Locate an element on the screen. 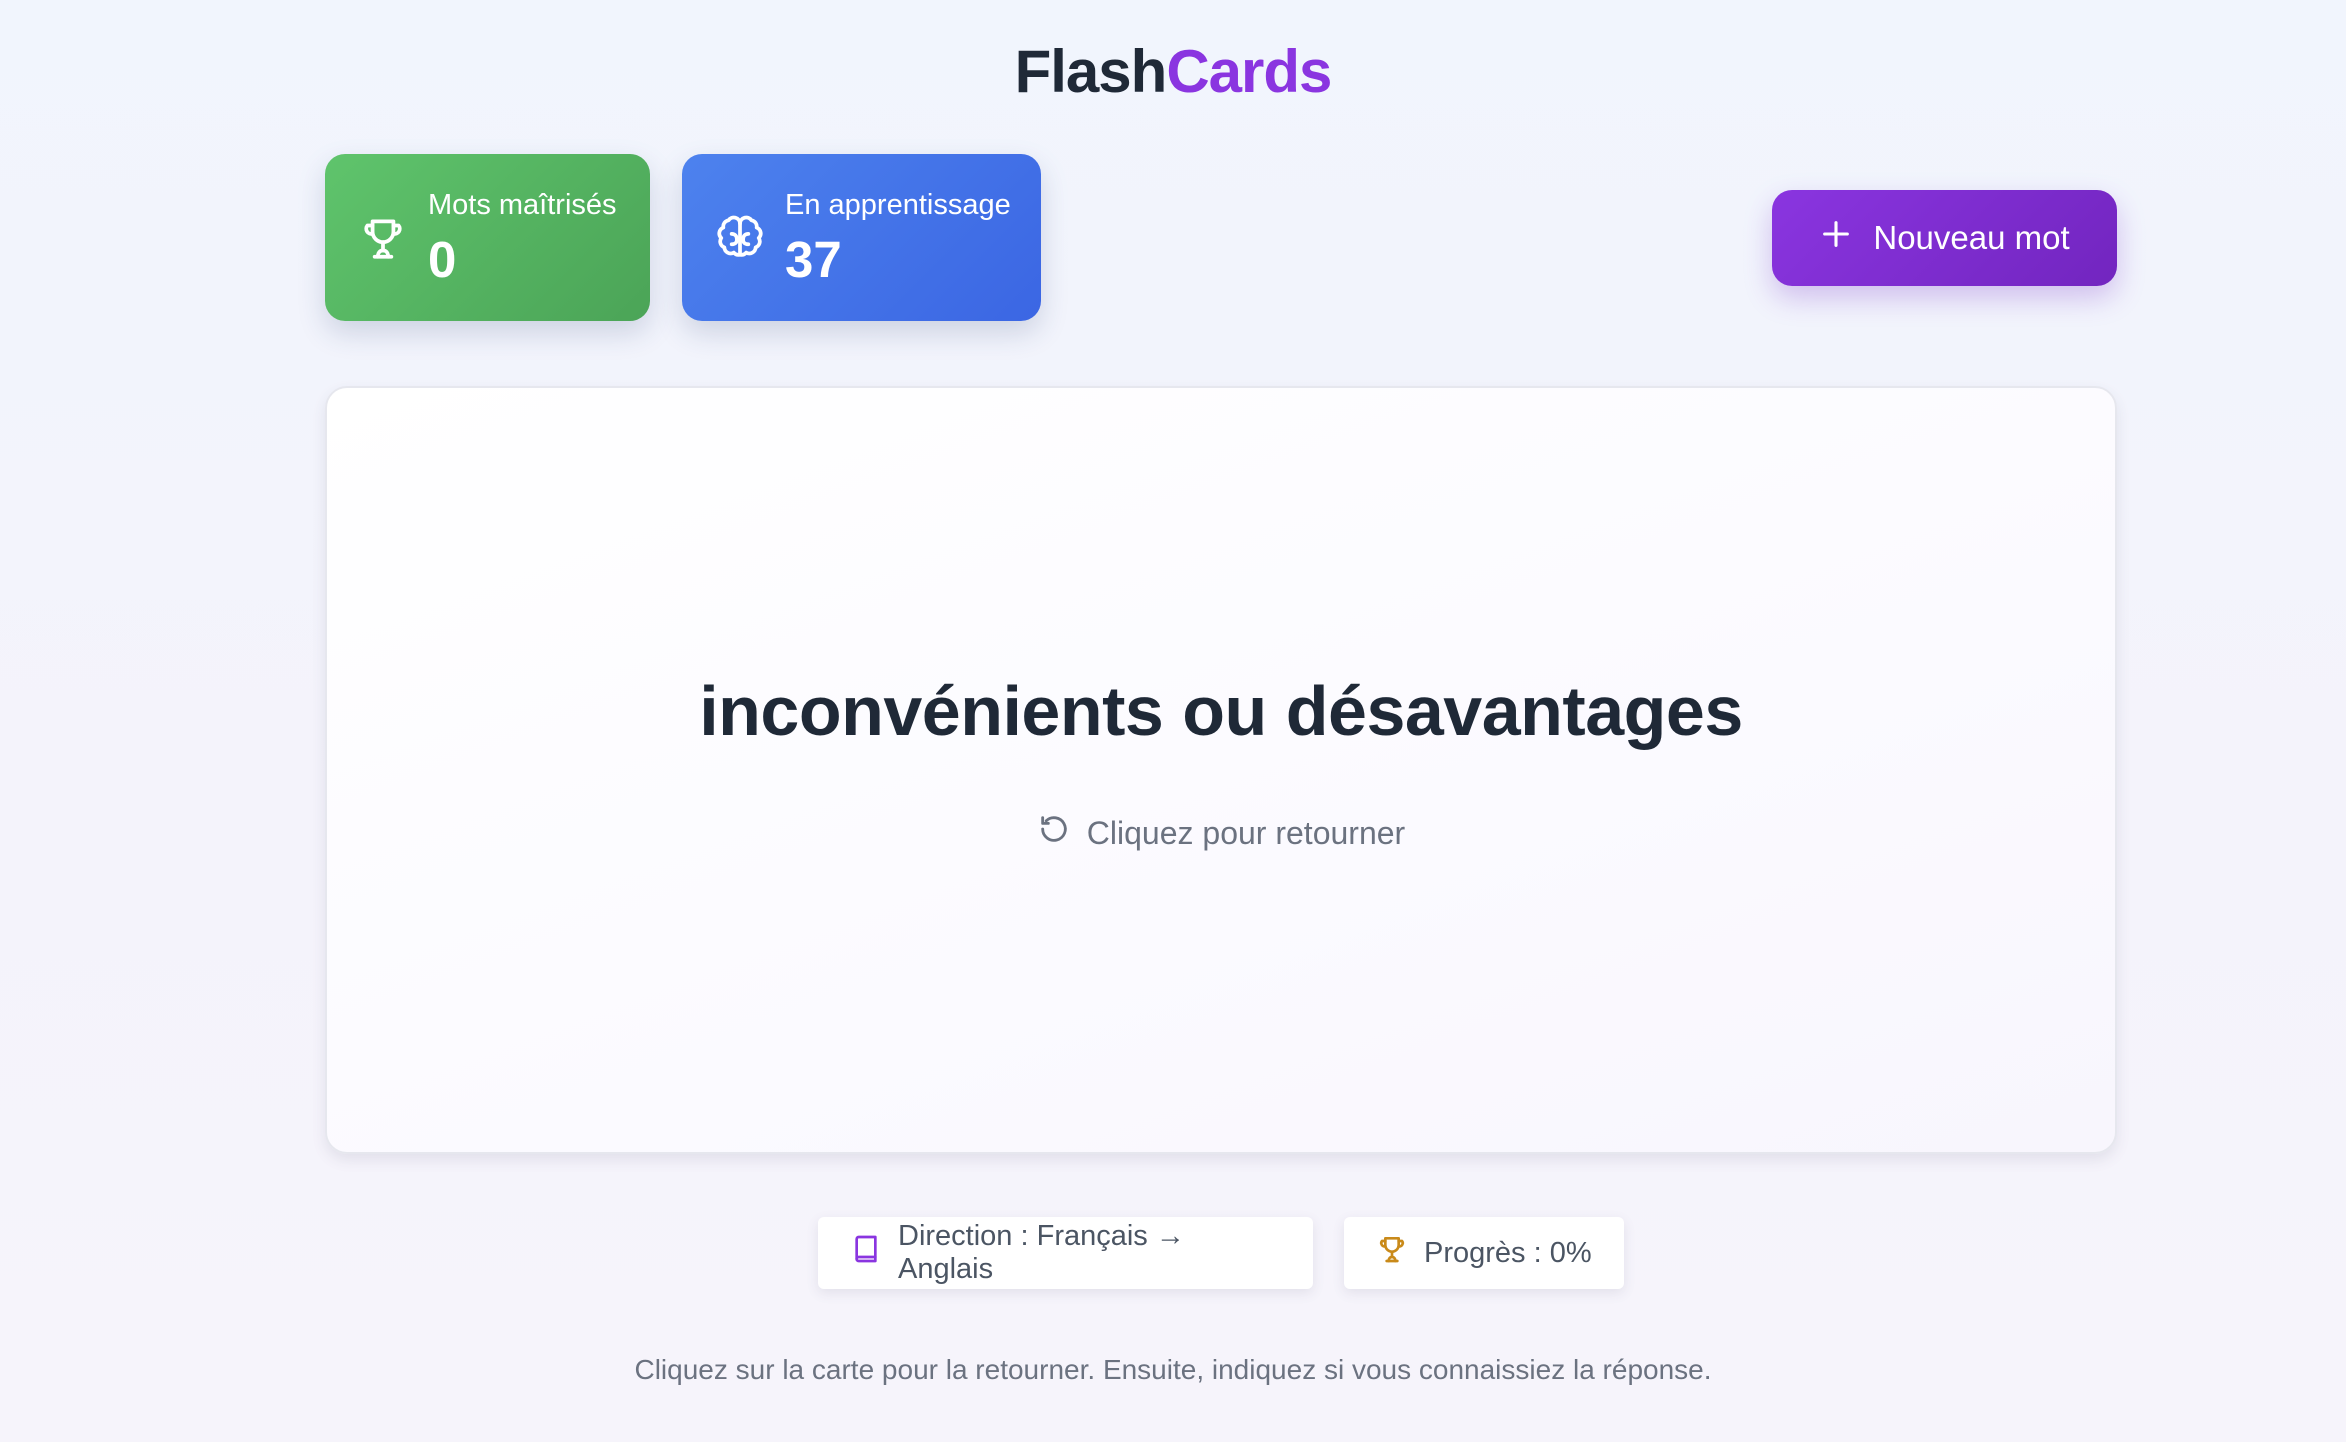 The image size is (2346, 1442). learning-words-card: En apprentissage 37 is located at coordinates (861, 237).